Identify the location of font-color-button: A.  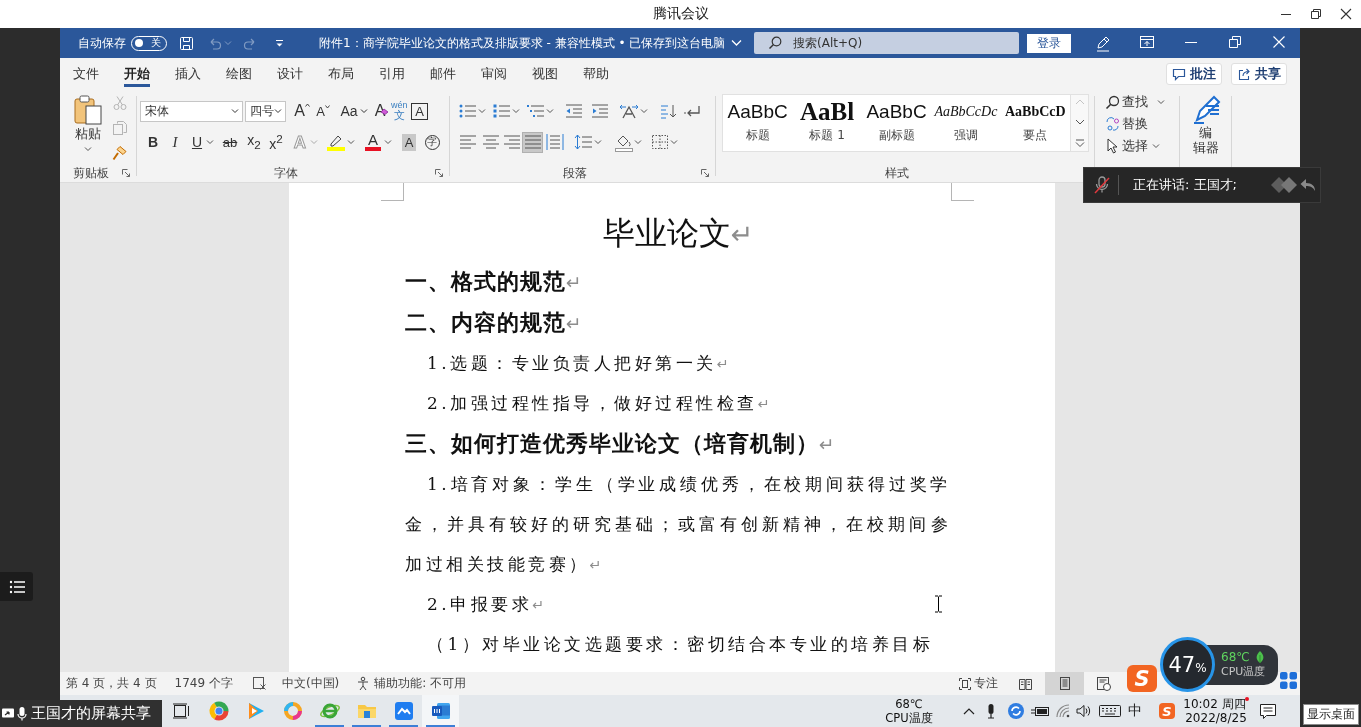
(373, 142).